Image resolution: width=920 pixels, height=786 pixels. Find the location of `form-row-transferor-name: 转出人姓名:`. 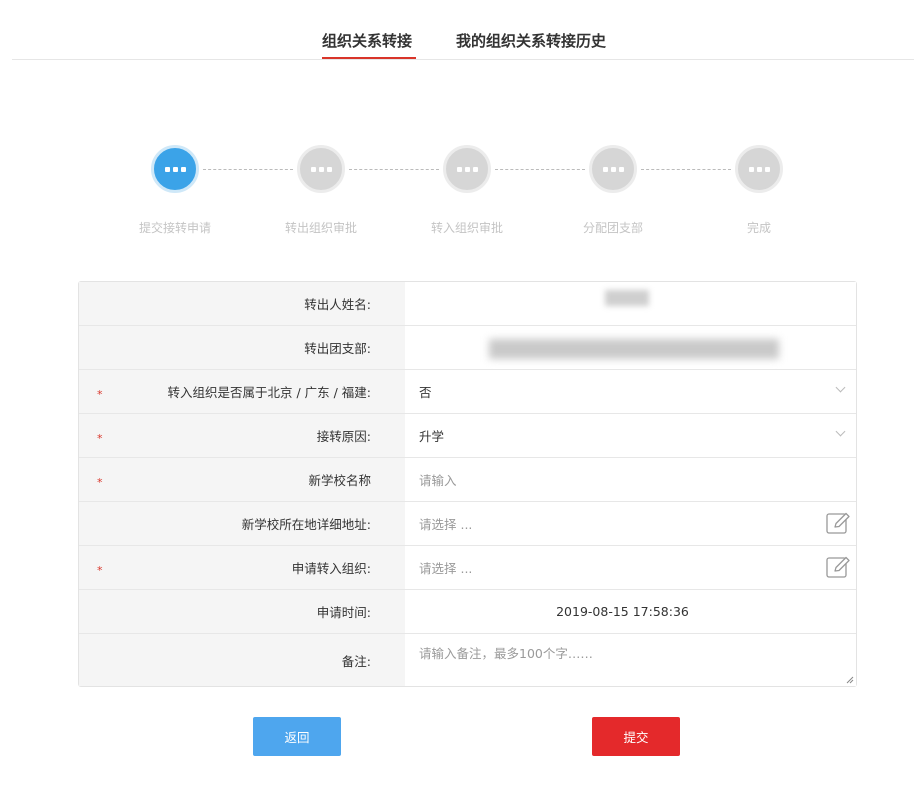

form-row-transferor-name: 转出人姓名: is located at coordinates (467, 303).